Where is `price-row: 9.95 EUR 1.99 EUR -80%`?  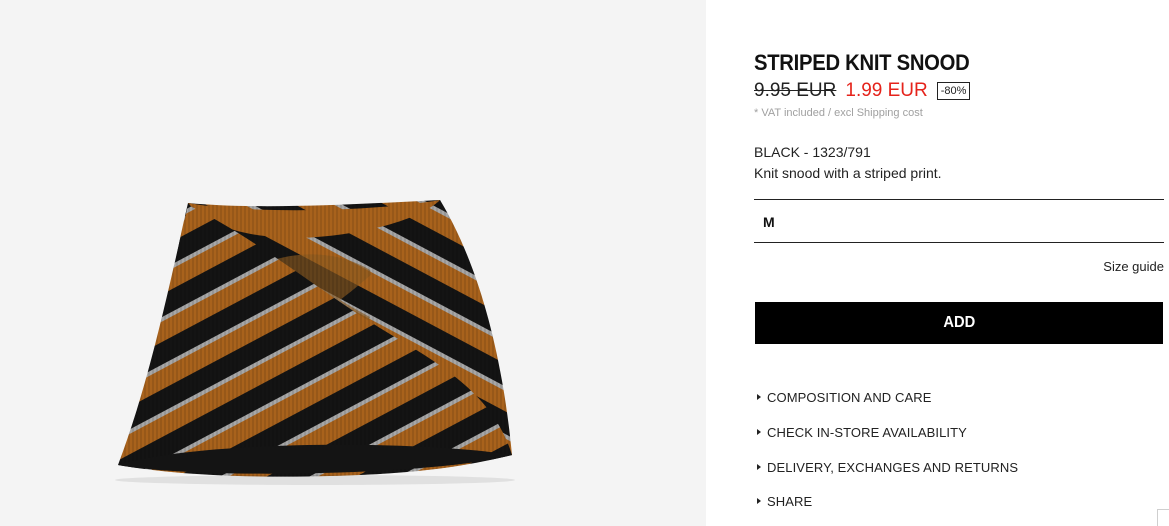 price-row: 9.95 EUR 1.99 EUR -80% is located at coordinates (862, 91).